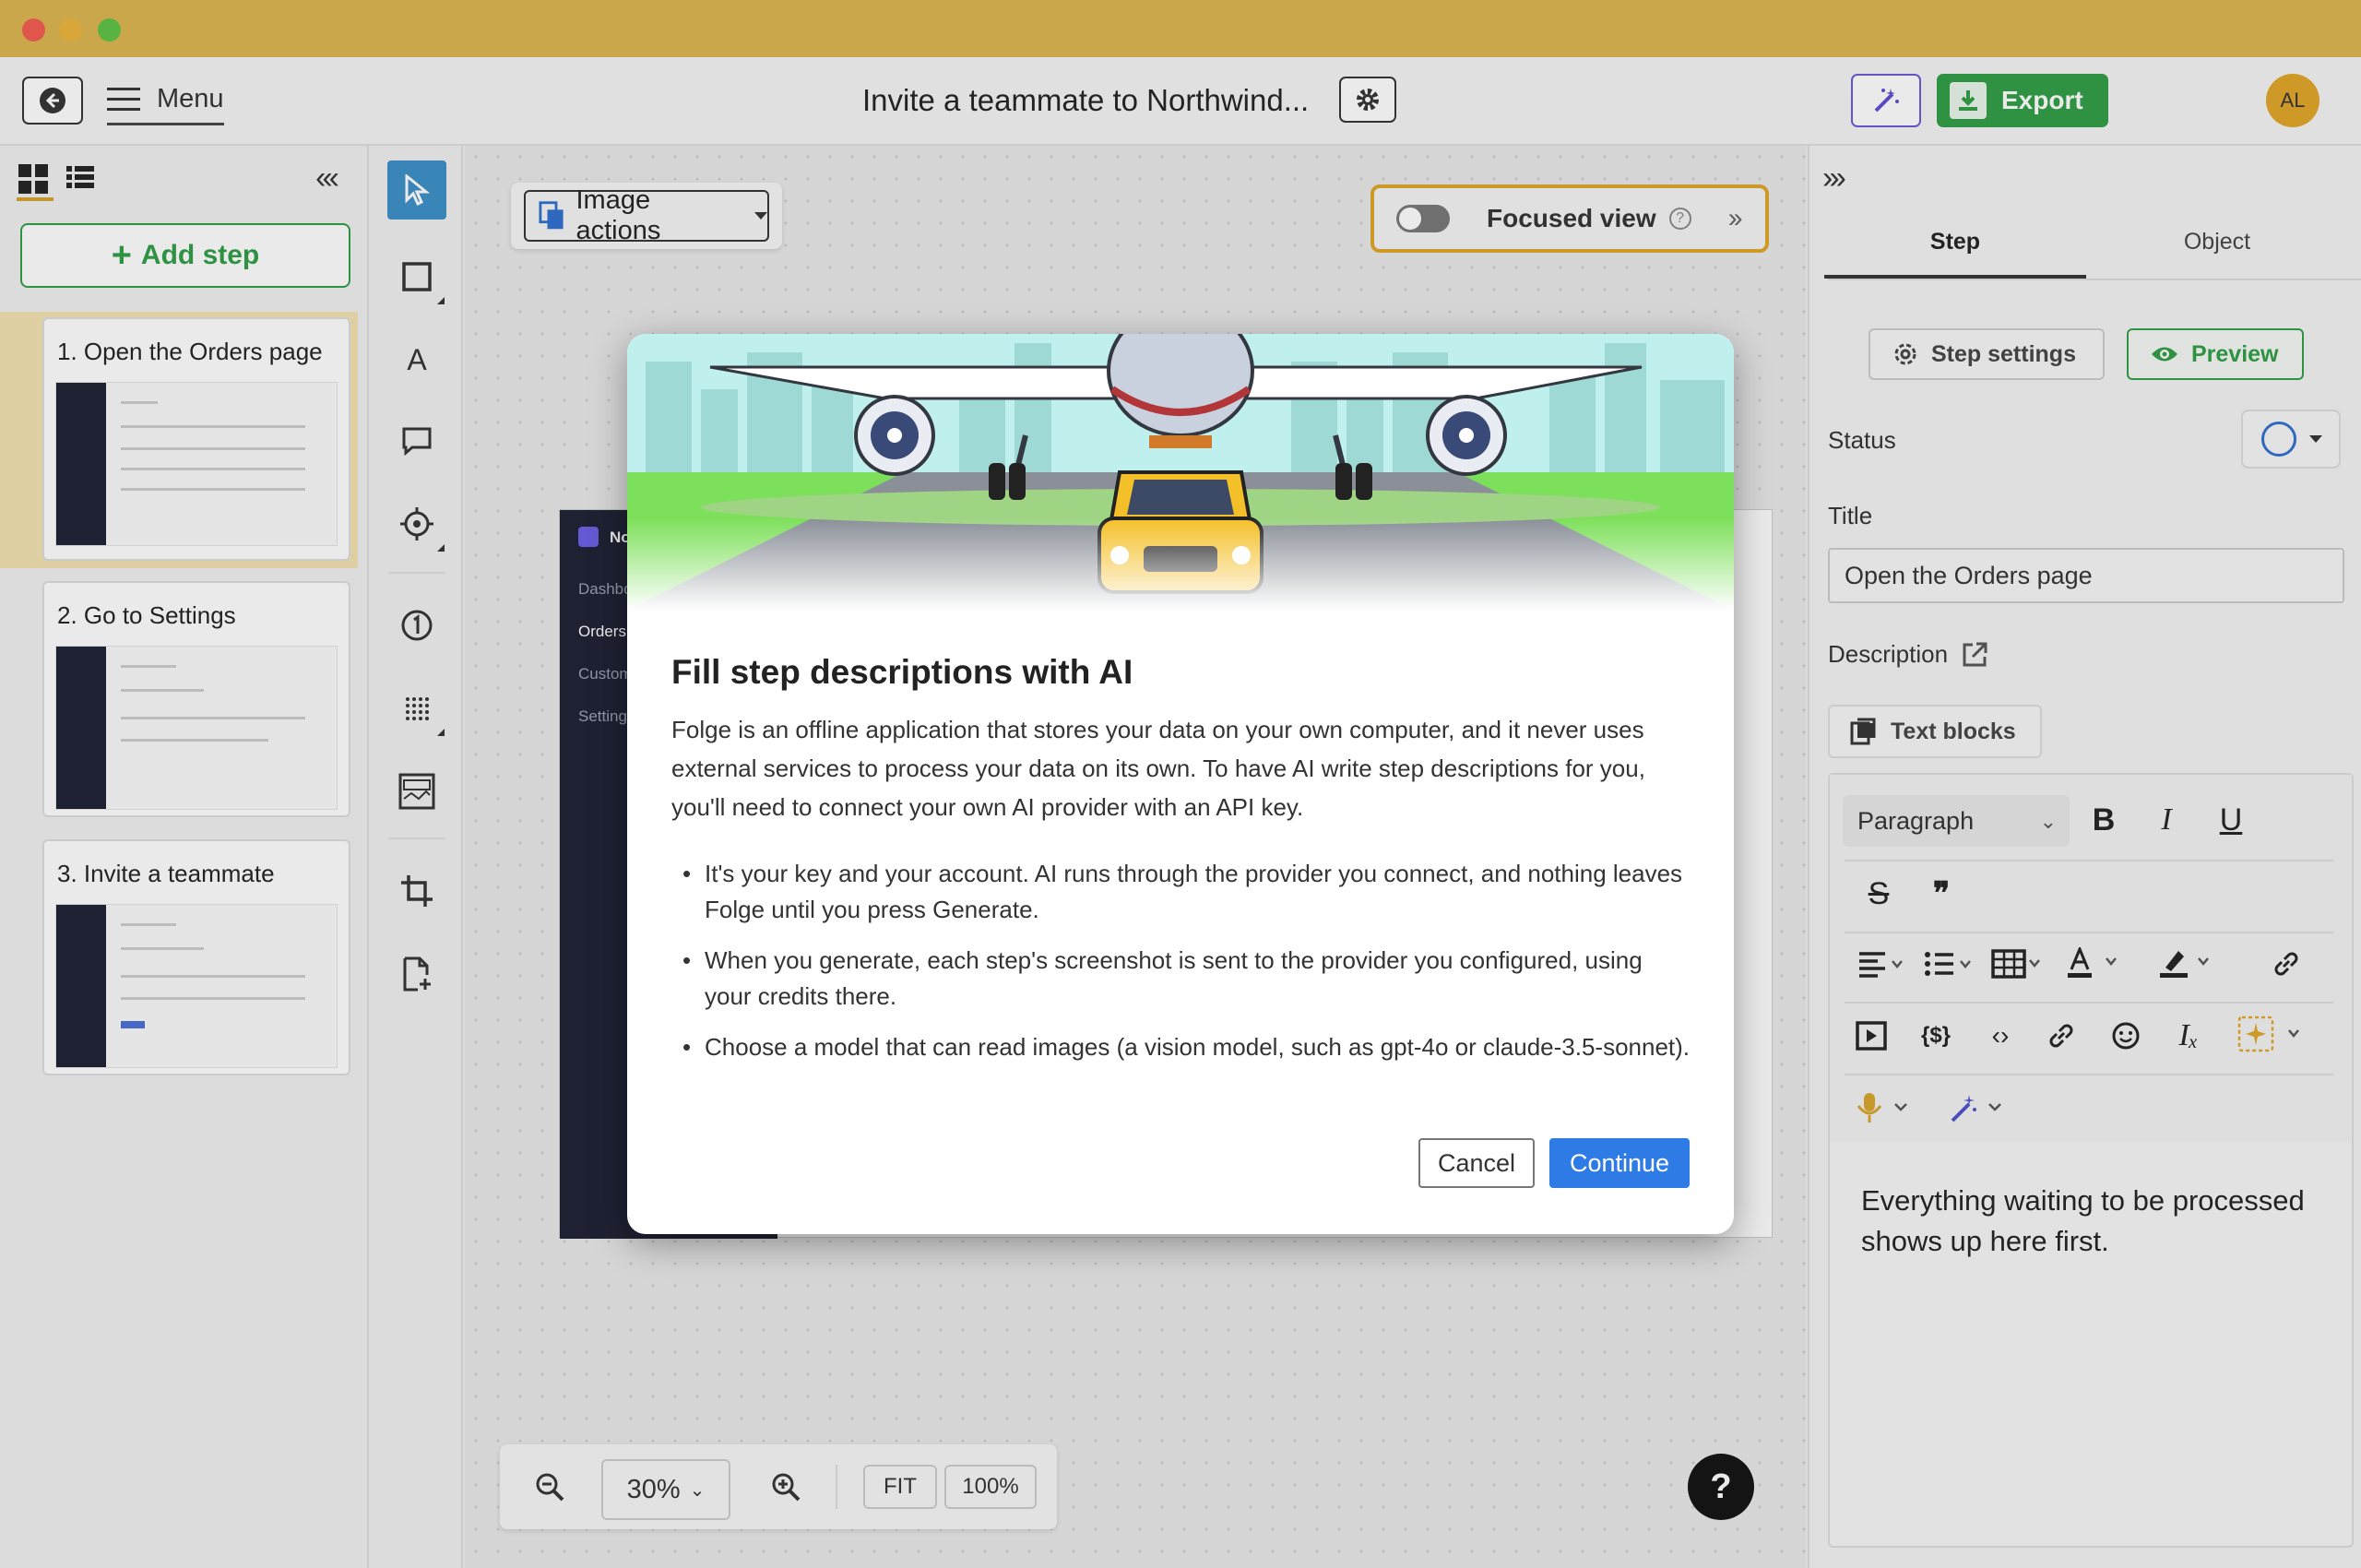  Describe the element at coordinates (109, 30) in the screenshot. I see `zoom-window-button` at that location.